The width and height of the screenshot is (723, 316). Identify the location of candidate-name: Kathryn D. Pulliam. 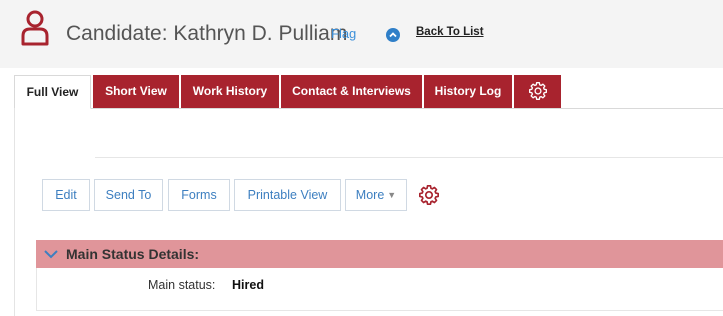
(260, 33).